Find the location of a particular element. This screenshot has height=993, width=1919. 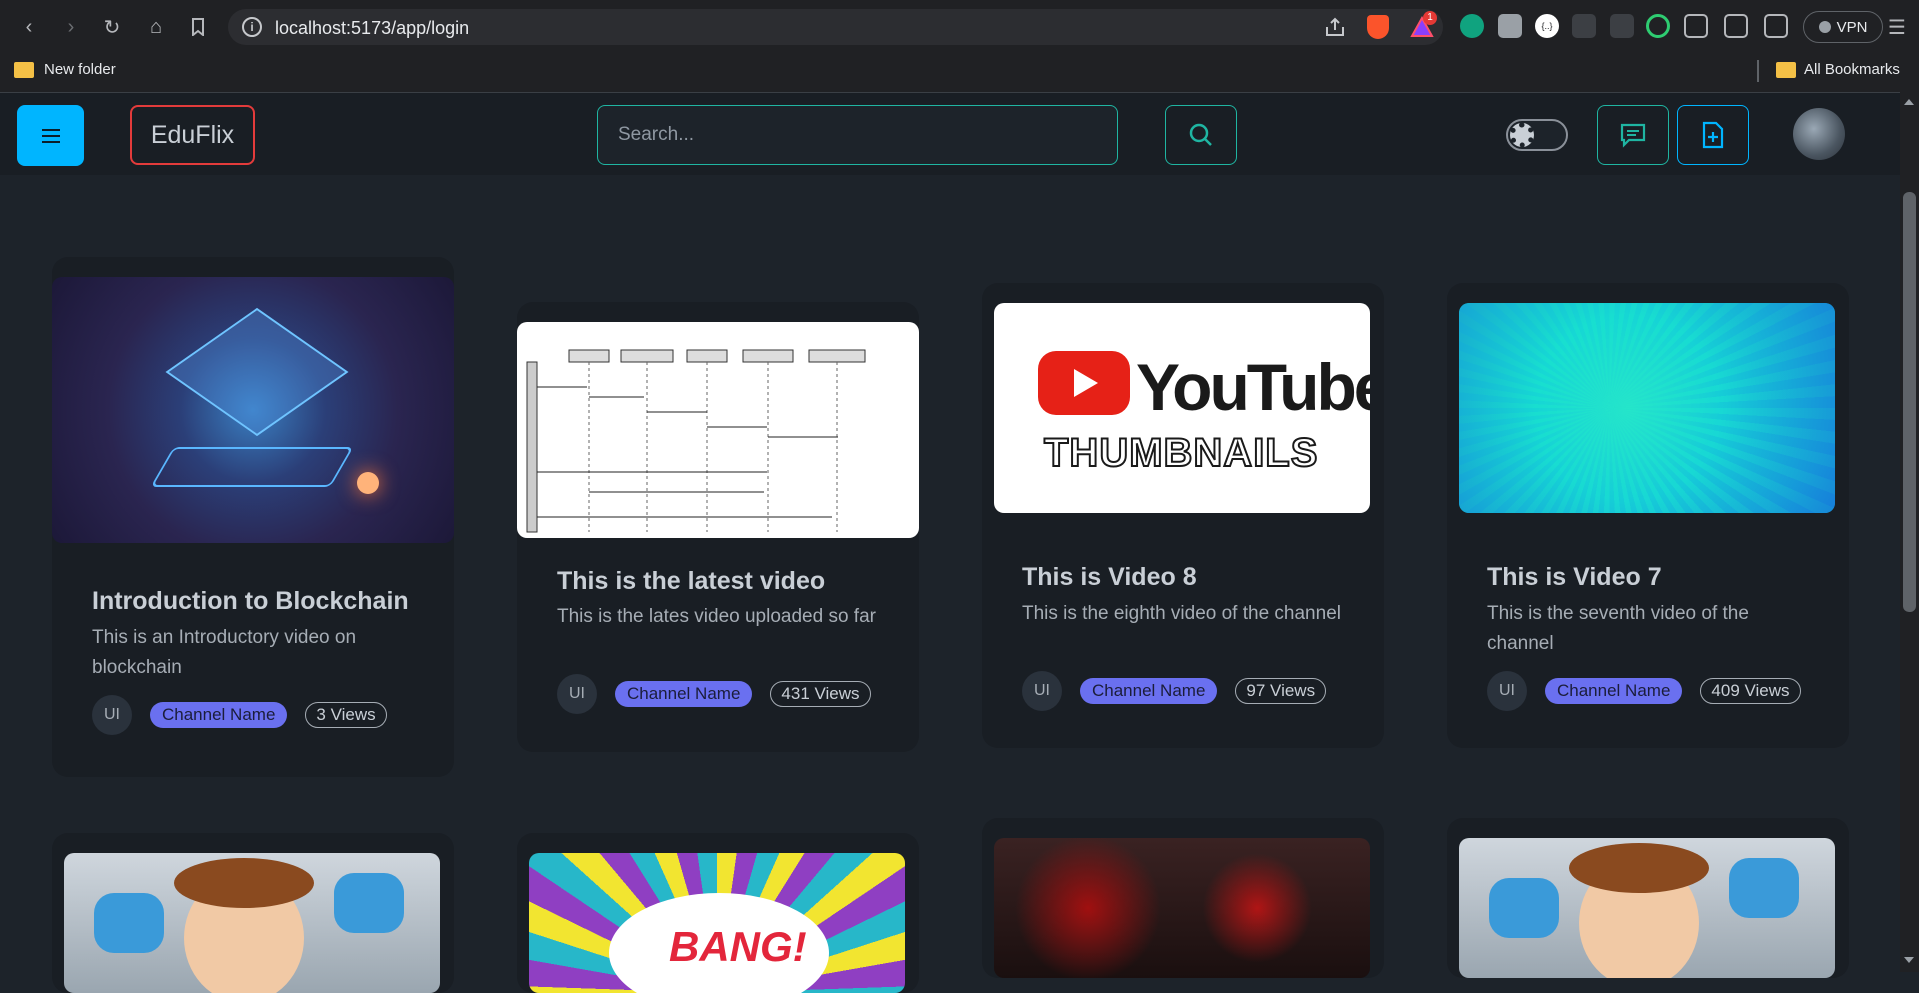

user-avatar is located at coordinates (1819, 134).